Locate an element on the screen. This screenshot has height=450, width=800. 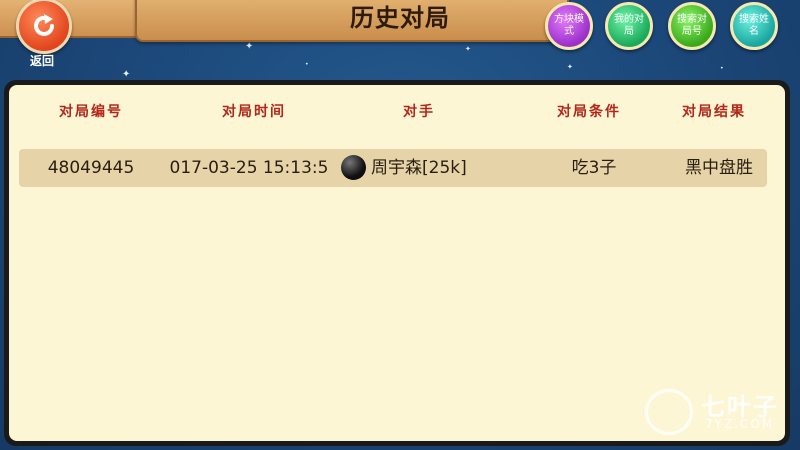
my-games-button: 我的对局 is located at coordinates (629, 26).